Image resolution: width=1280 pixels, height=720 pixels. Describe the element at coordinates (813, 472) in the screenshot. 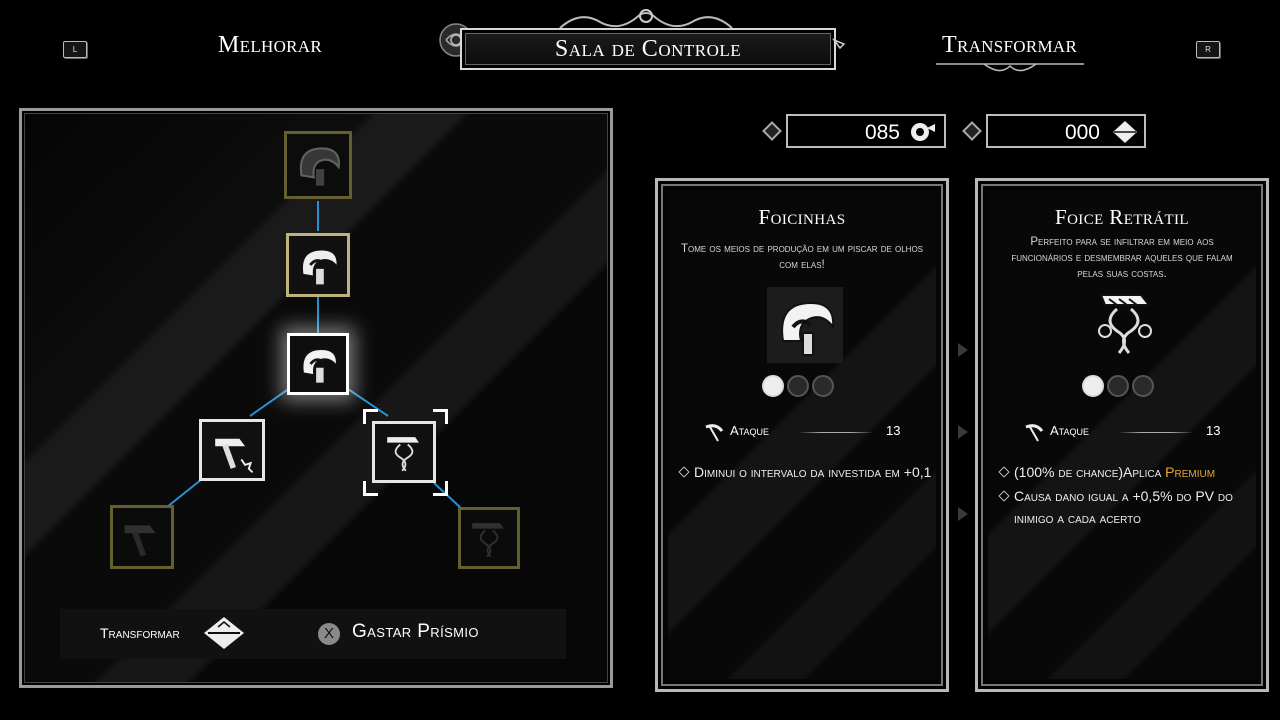

I see `card-left-bullet-text: Diminui o intervalo da investida em +0,1` at that location.